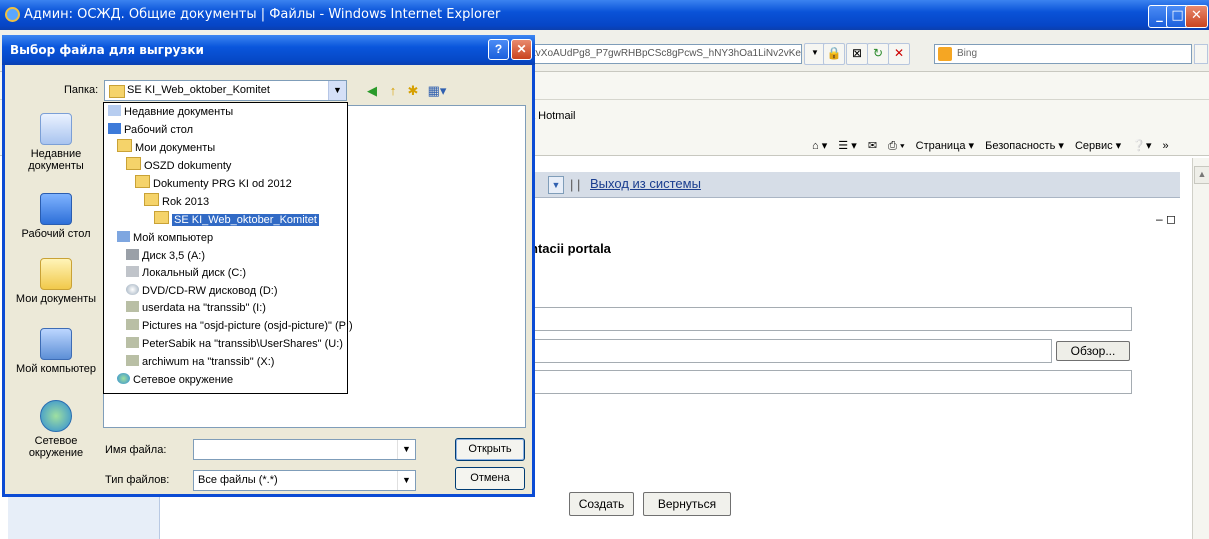 This screenshot has width=1209, height=539. What do you see at coordinates (896, 146) in the screenshot?
I see `print-icon: ⎙ ▾` at bounding box center [896, 146].